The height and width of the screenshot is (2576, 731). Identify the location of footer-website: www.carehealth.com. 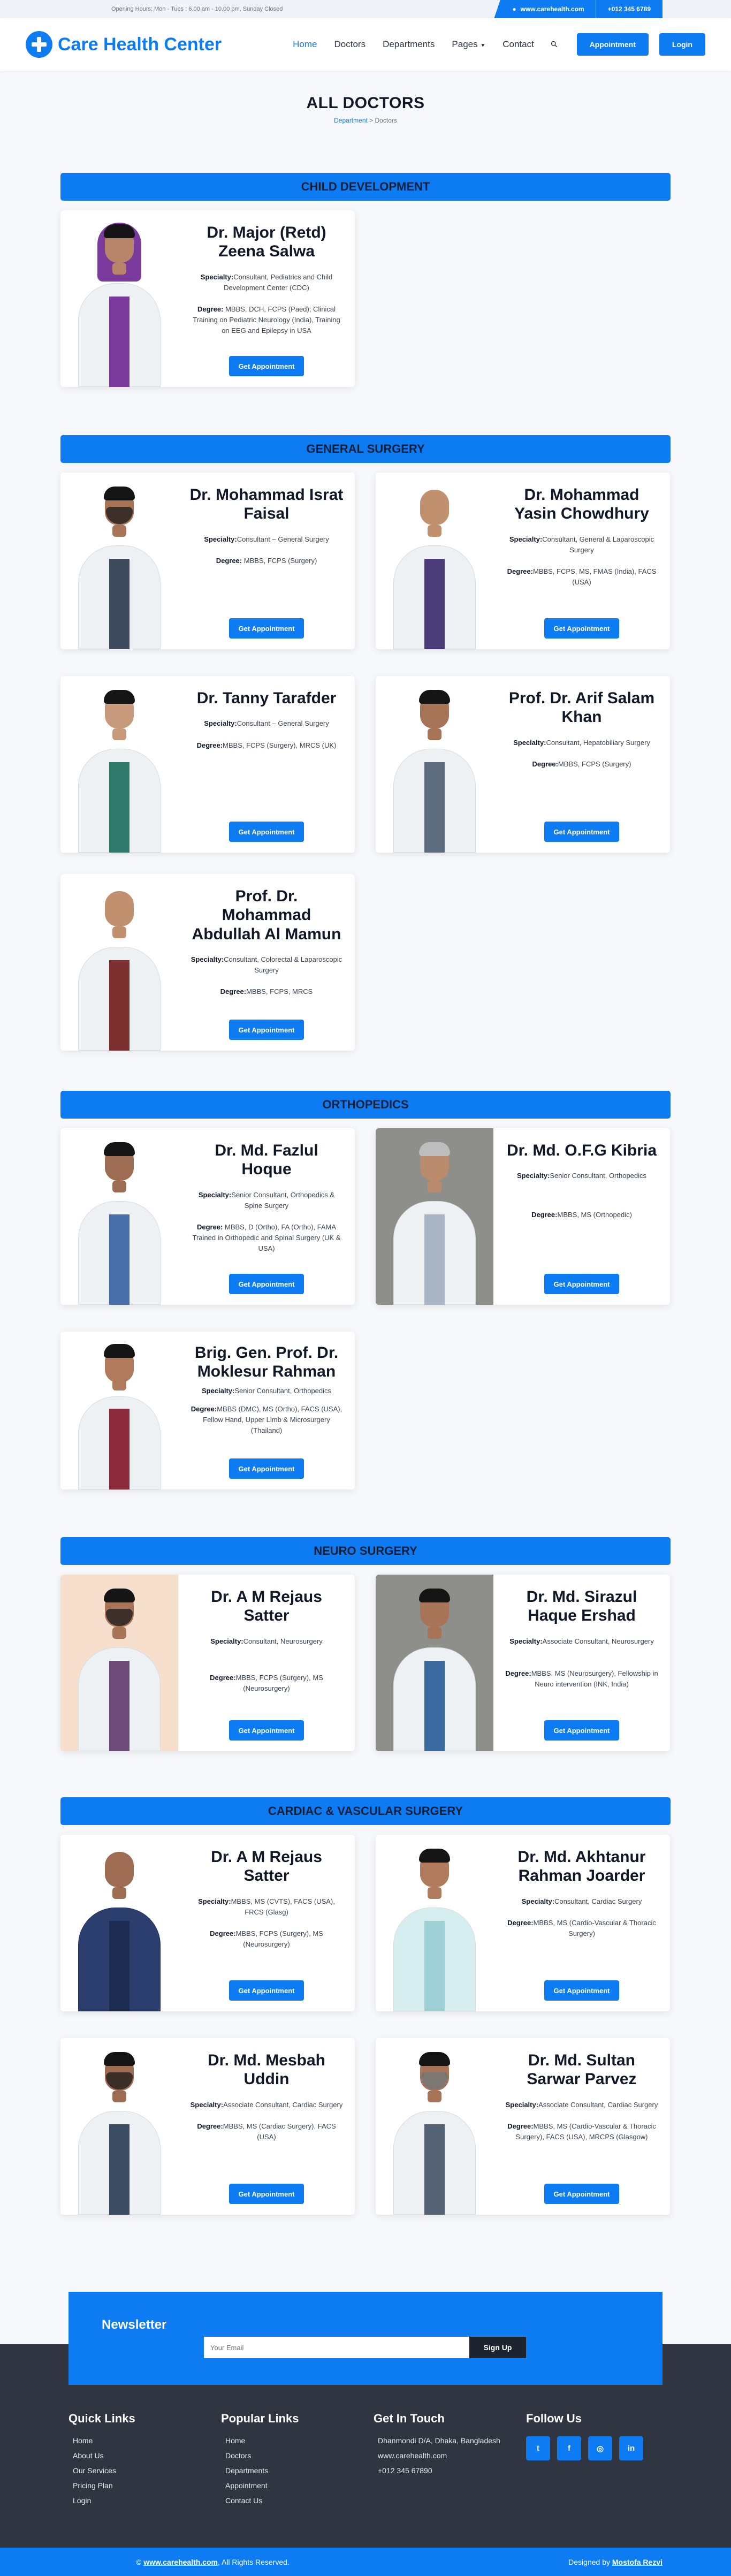
(437, 2455).